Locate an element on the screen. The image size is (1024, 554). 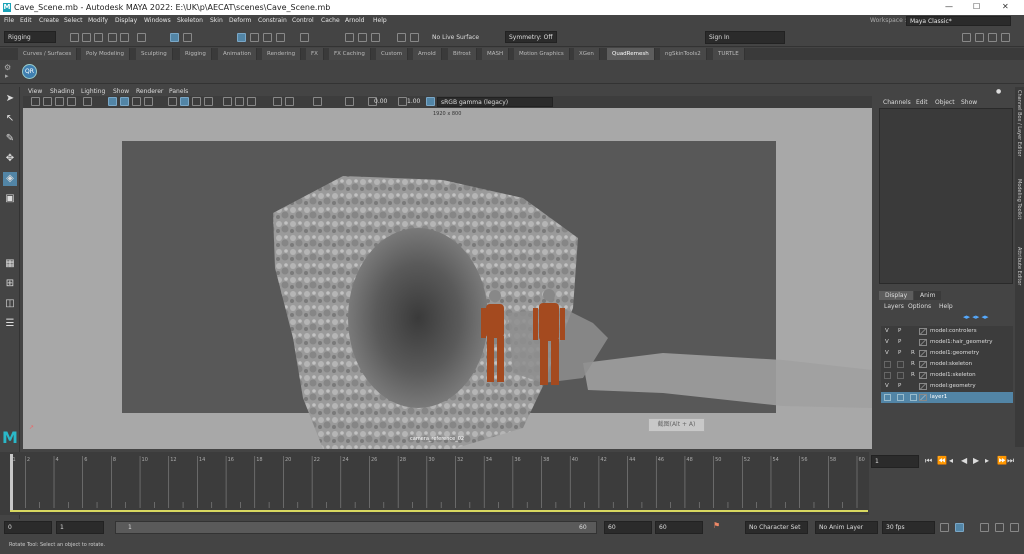
paint-select-icon: ✎ is located at coordinates (10, 139).